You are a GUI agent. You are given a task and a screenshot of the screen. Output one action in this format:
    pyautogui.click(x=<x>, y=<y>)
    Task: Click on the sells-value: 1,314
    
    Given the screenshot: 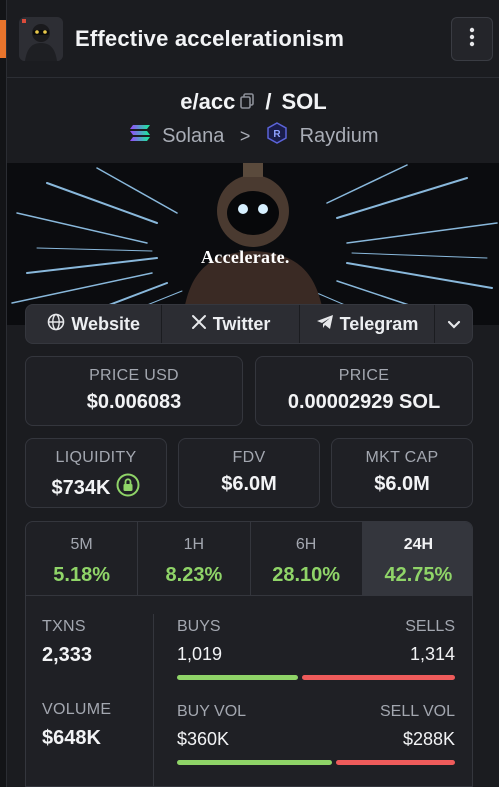 What is the action you would take?
    pyautogui.click(x=432, y=654)
    